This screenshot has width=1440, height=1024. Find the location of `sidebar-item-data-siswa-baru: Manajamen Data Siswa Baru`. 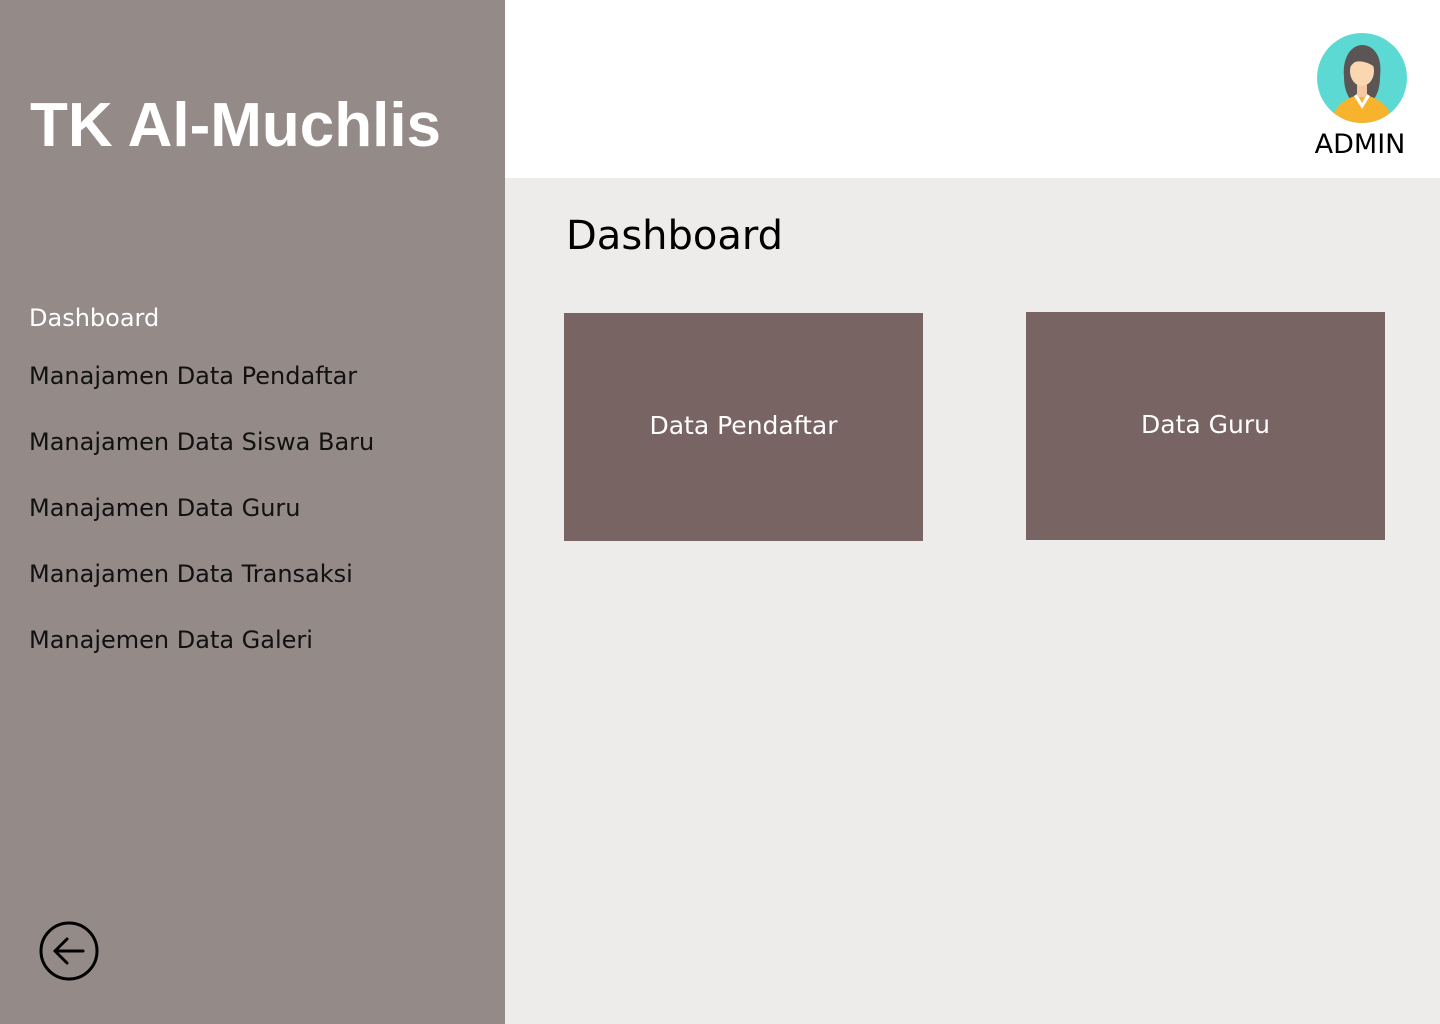

sidebar-item-data-siswa-baru: Manajamen Data Siswa Baru is located at coordinates (201, 442).